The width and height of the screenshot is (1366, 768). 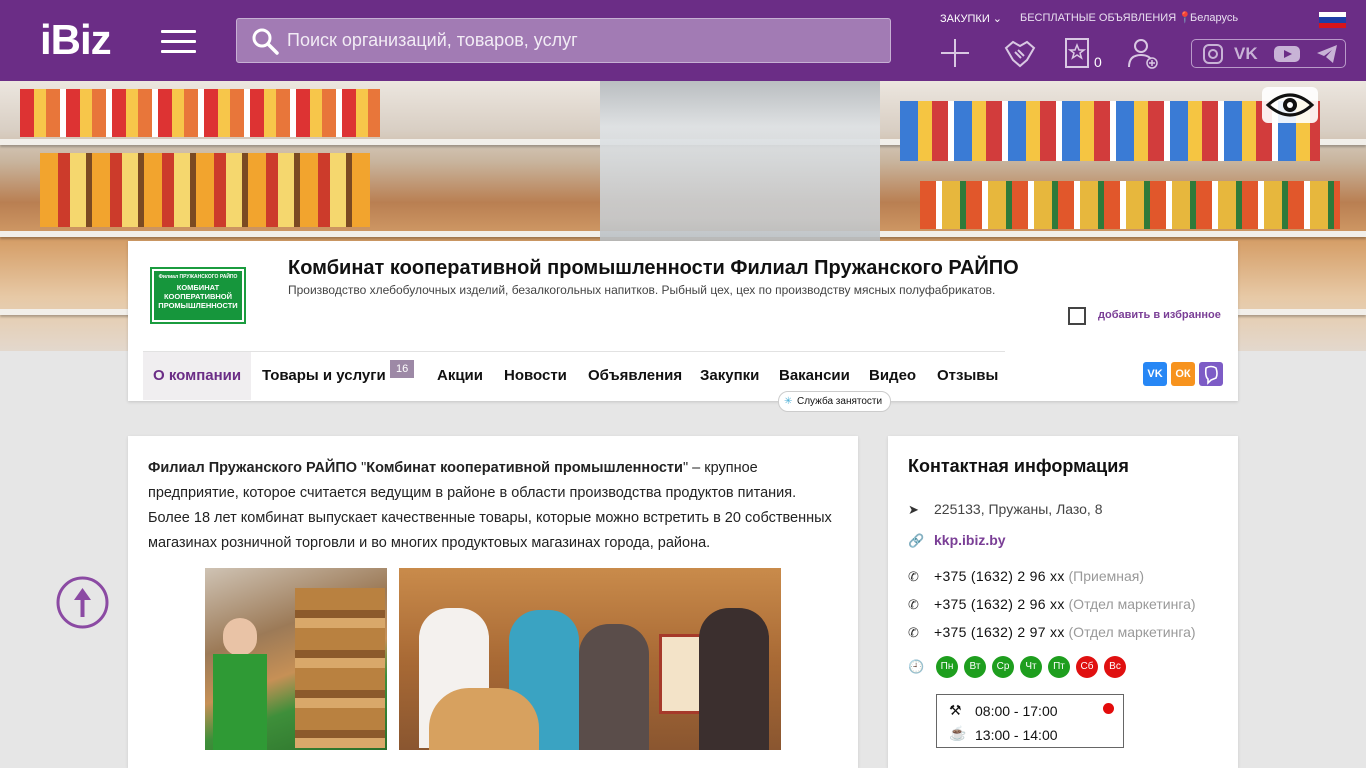 What do you see at coordinates (1016, 735) in the screenshot?
I see `break-hours: 13:00 - 14:00` at bounding box center [1016, 735].